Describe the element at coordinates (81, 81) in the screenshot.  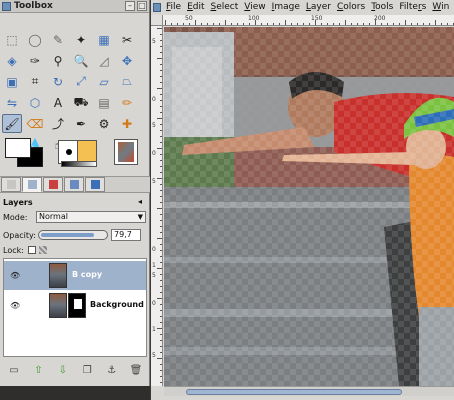
I see `scale-icon: ⤢` at that location.